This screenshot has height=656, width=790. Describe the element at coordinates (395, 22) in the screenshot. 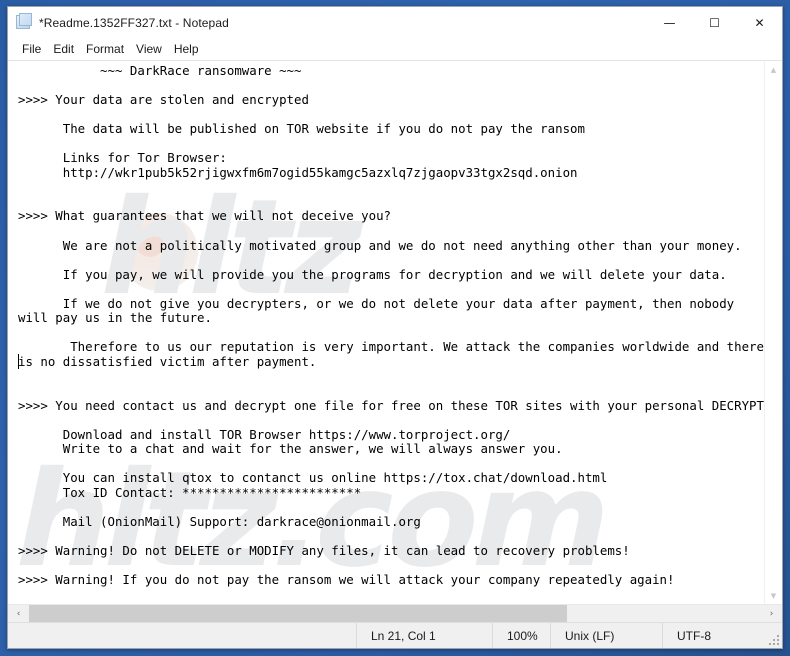

I see `title-bar: *Readme.1352FF327.txt - Notepad — ☐ ✕` at that location.